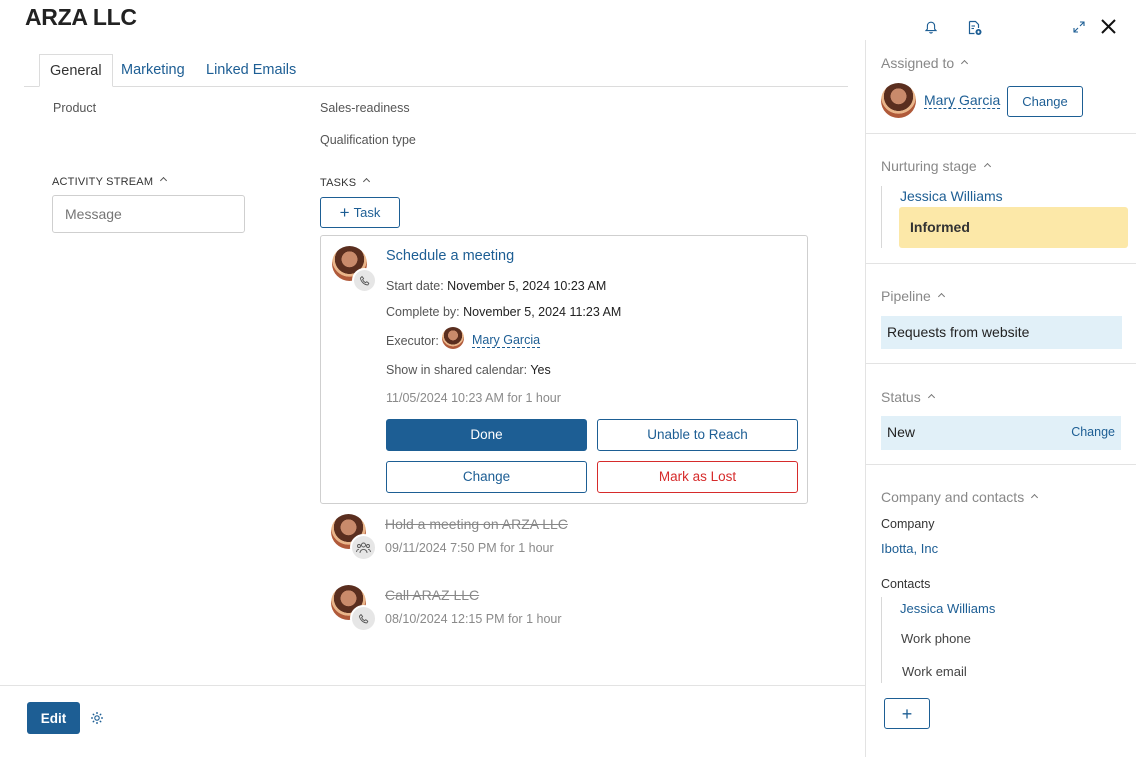  What do you see at coordinates (367, 212) in the screenshot?
I see `add-task-label: Task` at bounding box center [367, 212].